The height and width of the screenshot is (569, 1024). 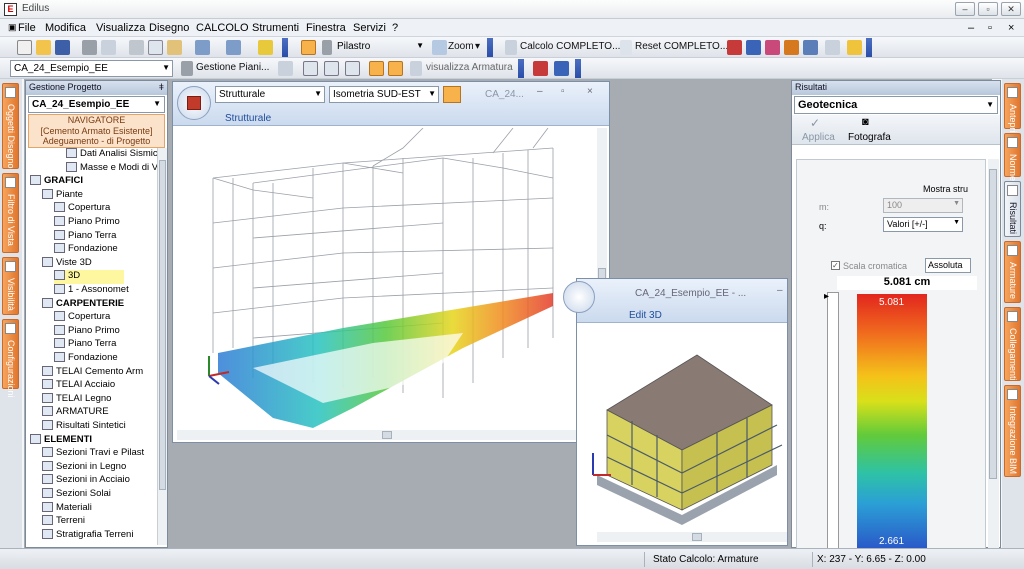 I want to click on export-icon, so click(x=791, y=47).